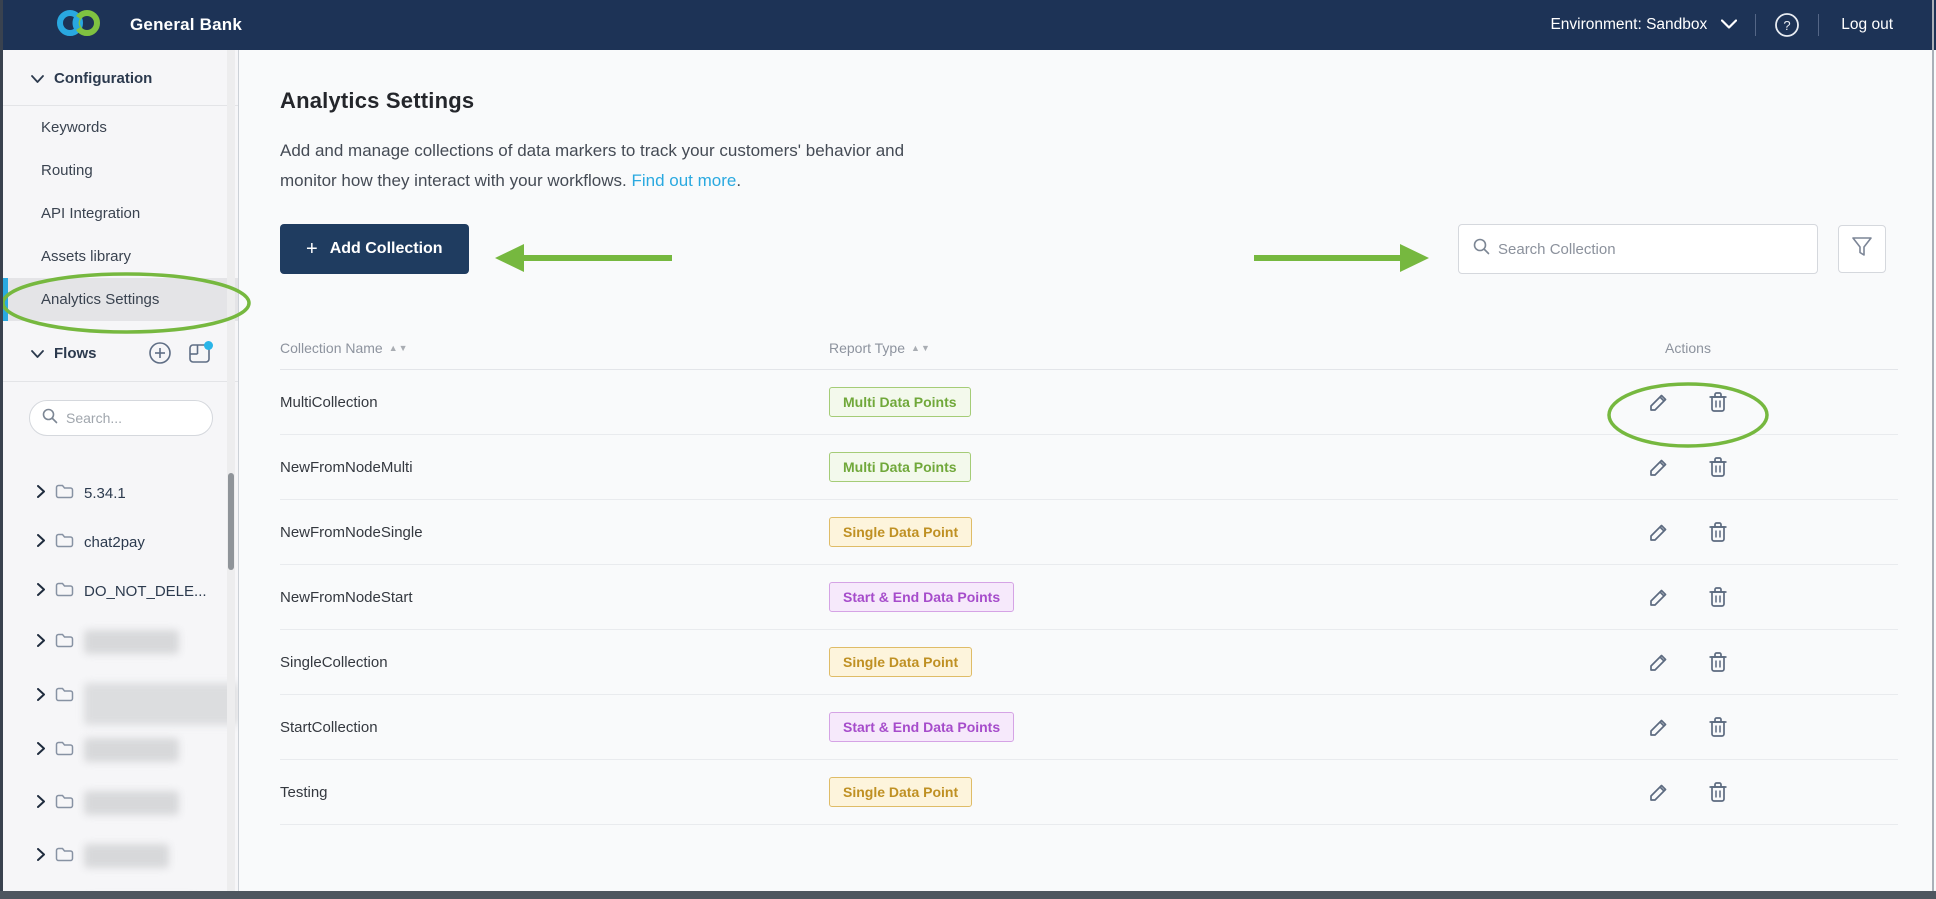 Image resolution: width=1936 pixels, height=899 pixels. Describe the element at coordinates (126, 418) in the screenshot. I see `flows-search-input` at that location.